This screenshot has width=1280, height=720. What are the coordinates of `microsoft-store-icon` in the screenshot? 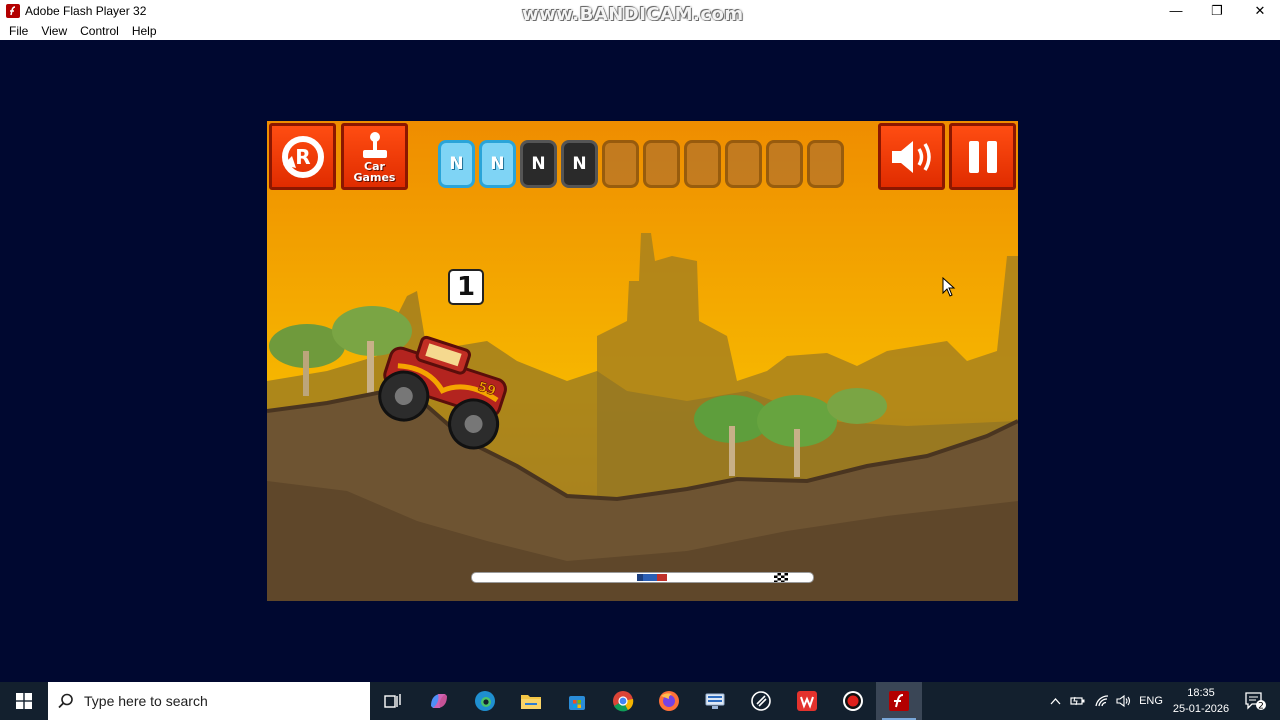 It's located at (577, 703).